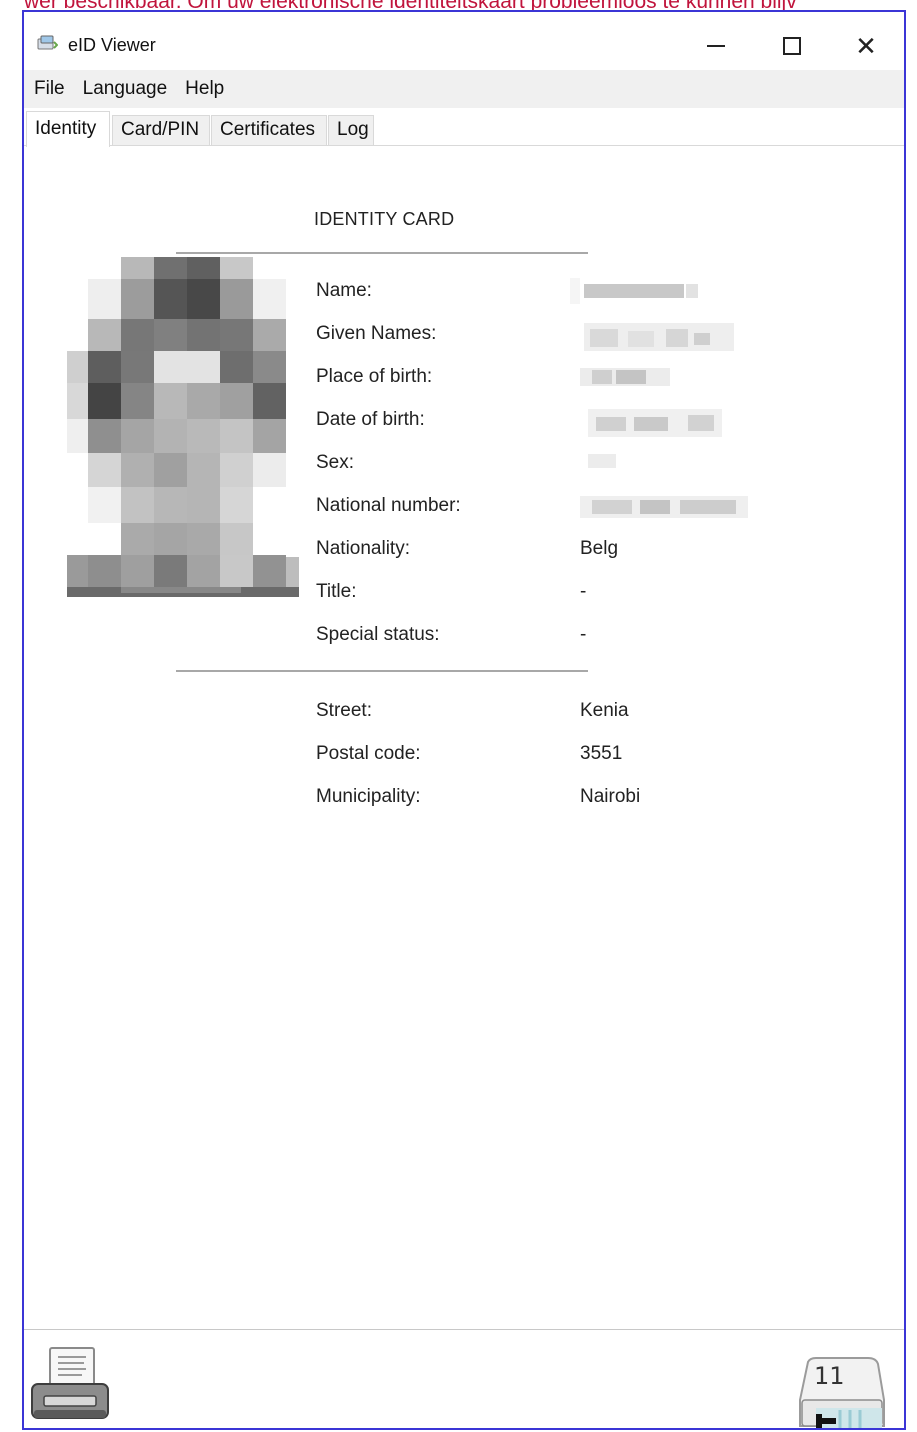 The height and width of the screenshot is (1432, 917). What do you see at coordinates (659, 337) in the screenshot?
I see `given-names-value-blurred` at bounding box center [659, 337].